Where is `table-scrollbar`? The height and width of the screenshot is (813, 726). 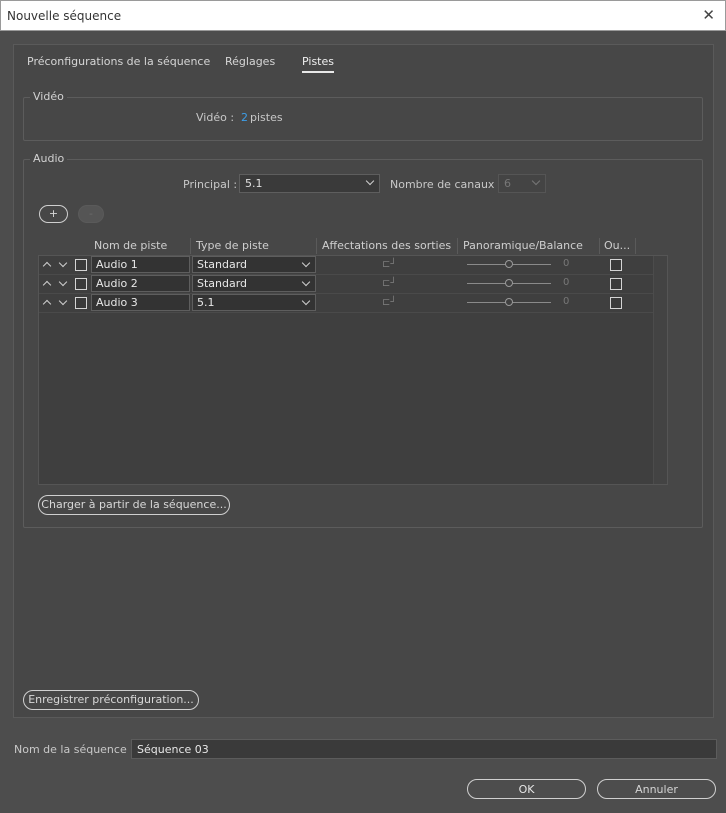 table-scrollbar is located at coordinates (660, 370).